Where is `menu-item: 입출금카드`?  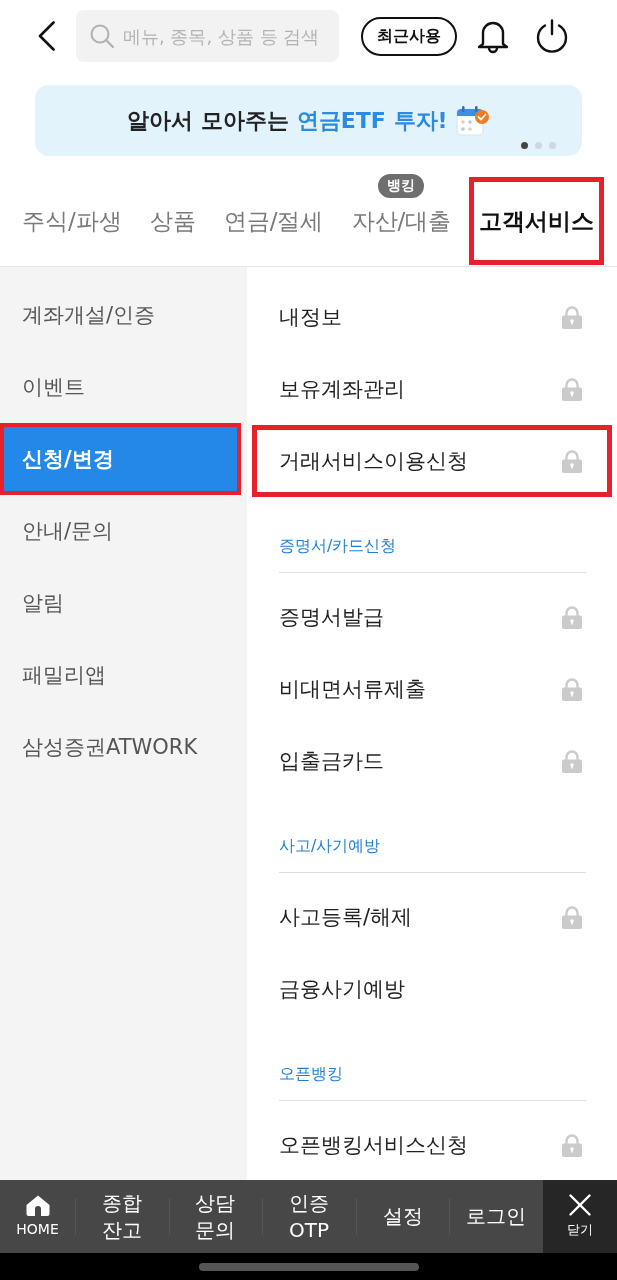
menu-item: 입출금카드 is located at coordinates (432, 761).